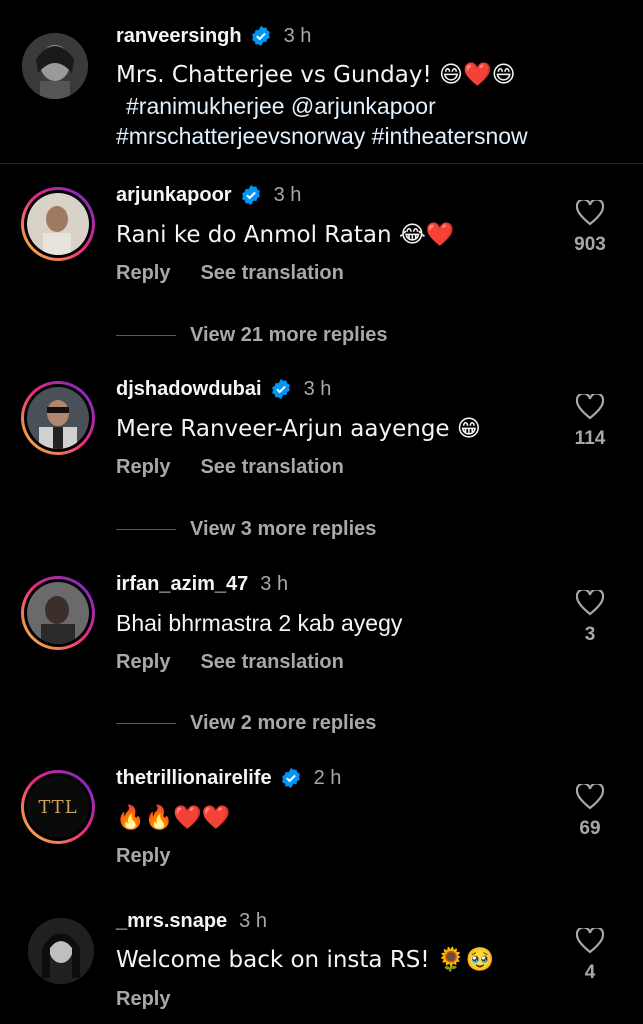 The height and width of the screenshot is (1024, 643). What do you see at coordinates (590, 634) in the screenshot?
I see `like-count: 3` at bounding box center [590, 634].